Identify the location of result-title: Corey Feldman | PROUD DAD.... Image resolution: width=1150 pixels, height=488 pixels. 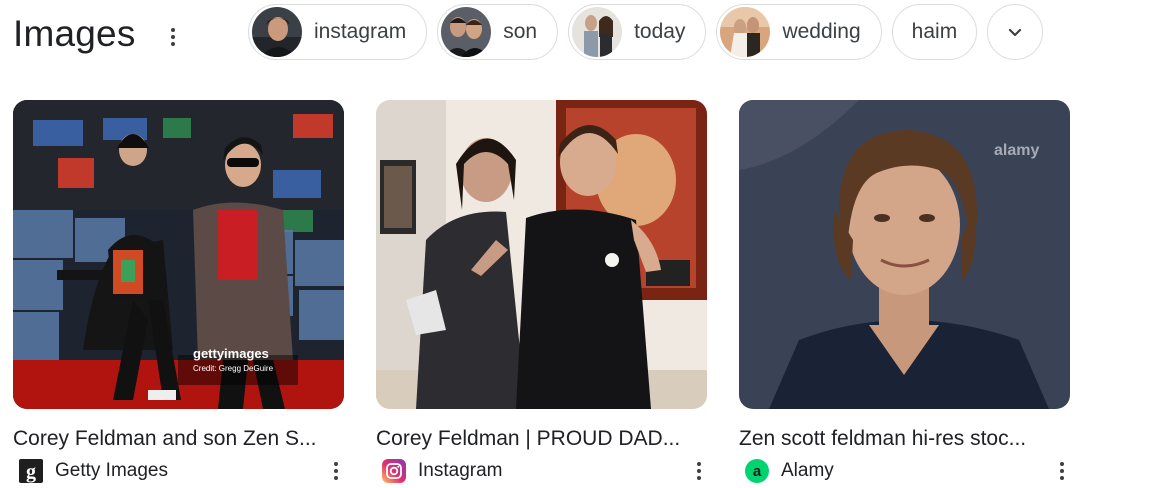
(541, 439).